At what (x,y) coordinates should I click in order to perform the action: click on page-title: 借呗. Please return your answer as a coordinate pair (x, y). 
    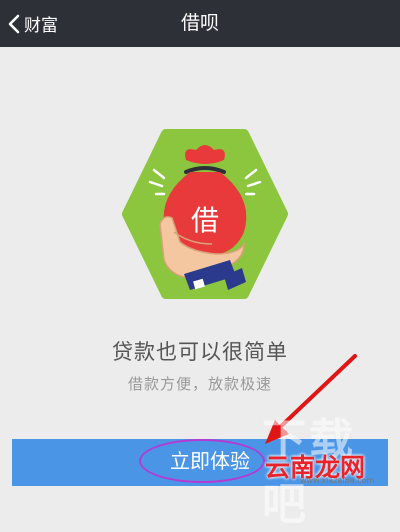
    Looking at the image, I should click on (199, 23).